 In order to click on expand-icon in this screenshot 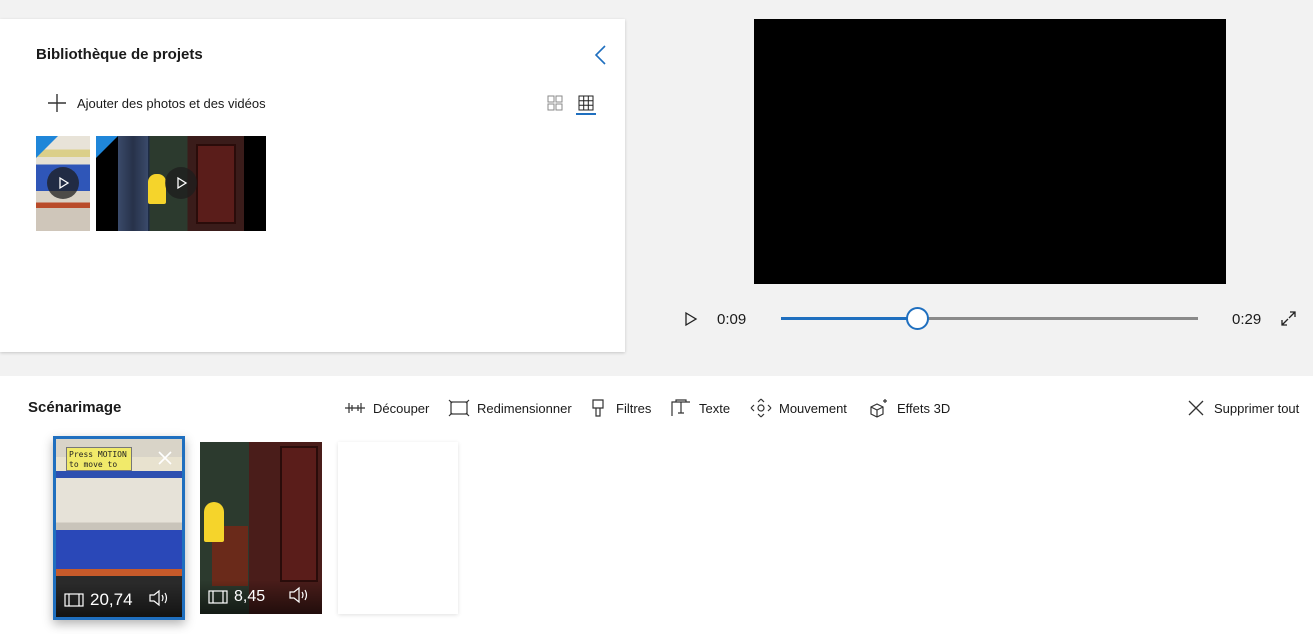, I will do `click(1288, 318)`.